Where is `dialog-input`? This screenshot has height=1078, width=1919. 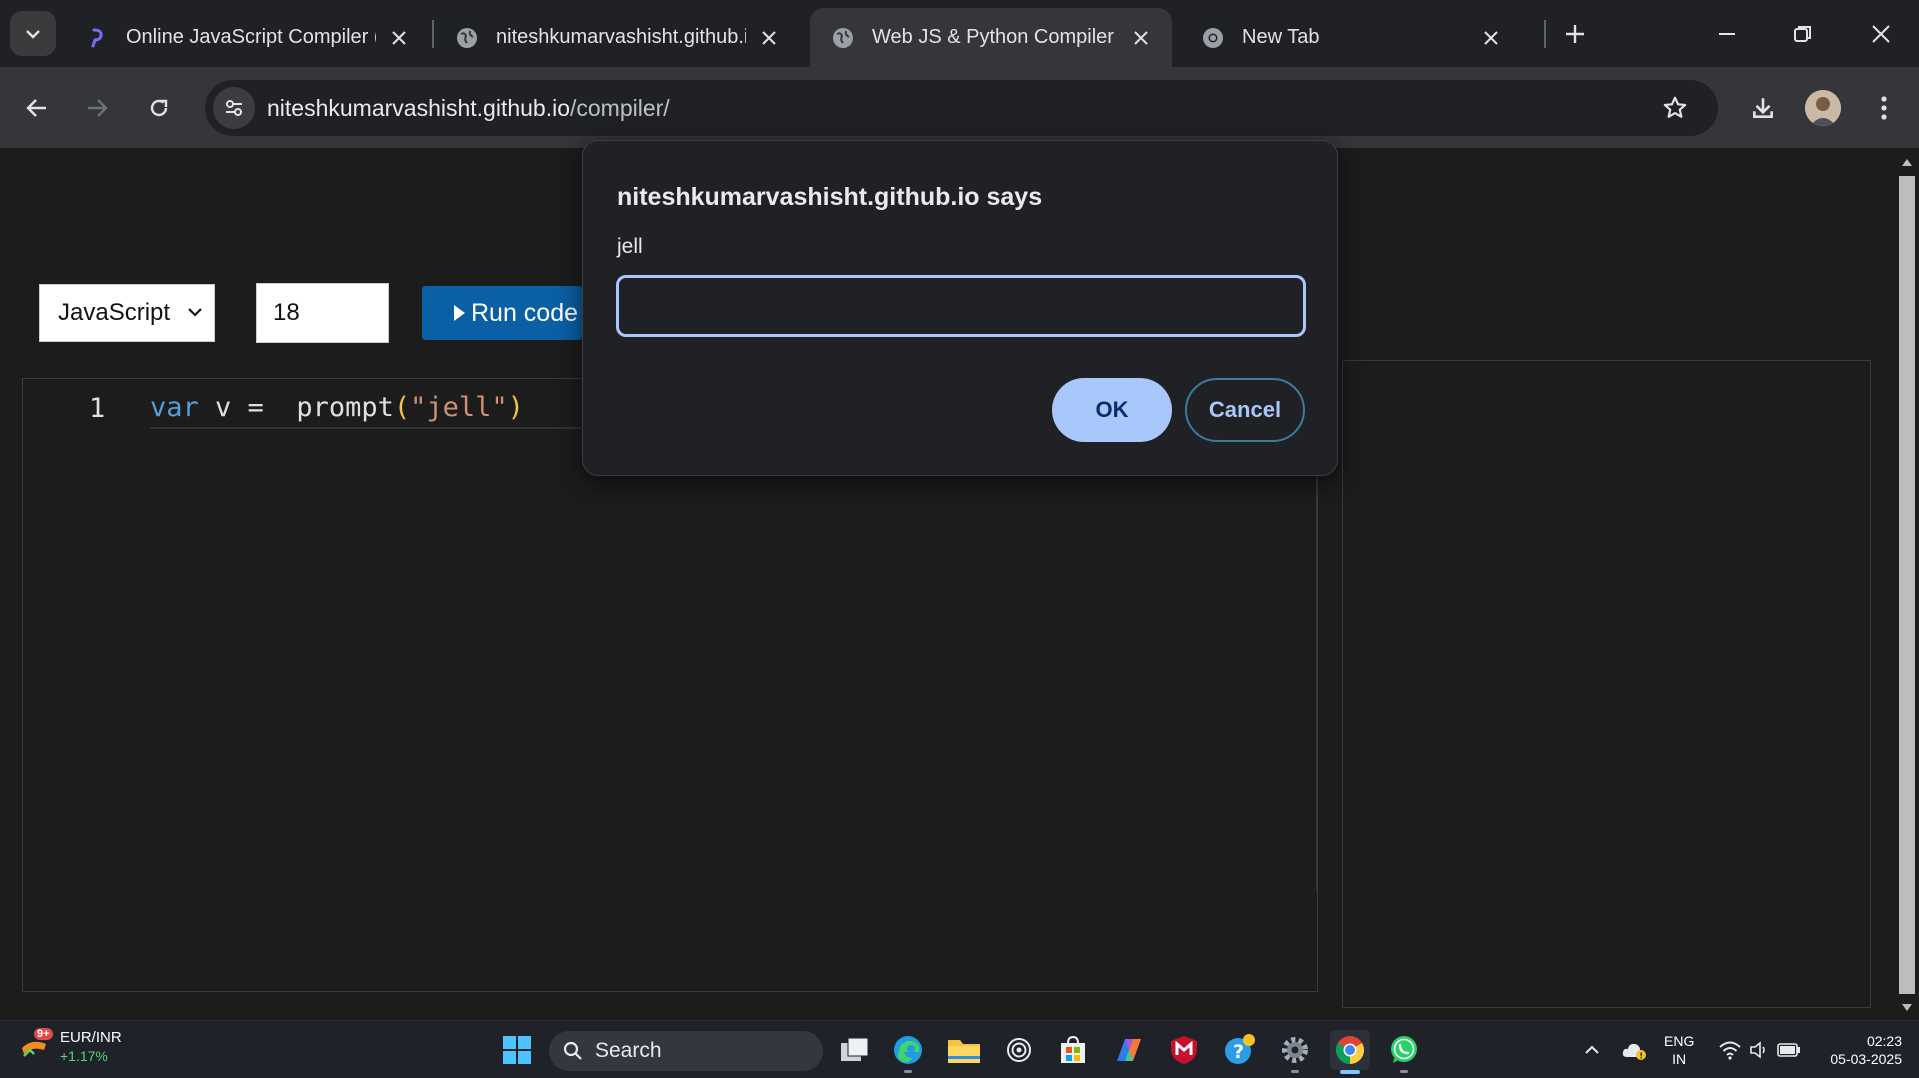
dialog-input is located at coordinates (961, 306).